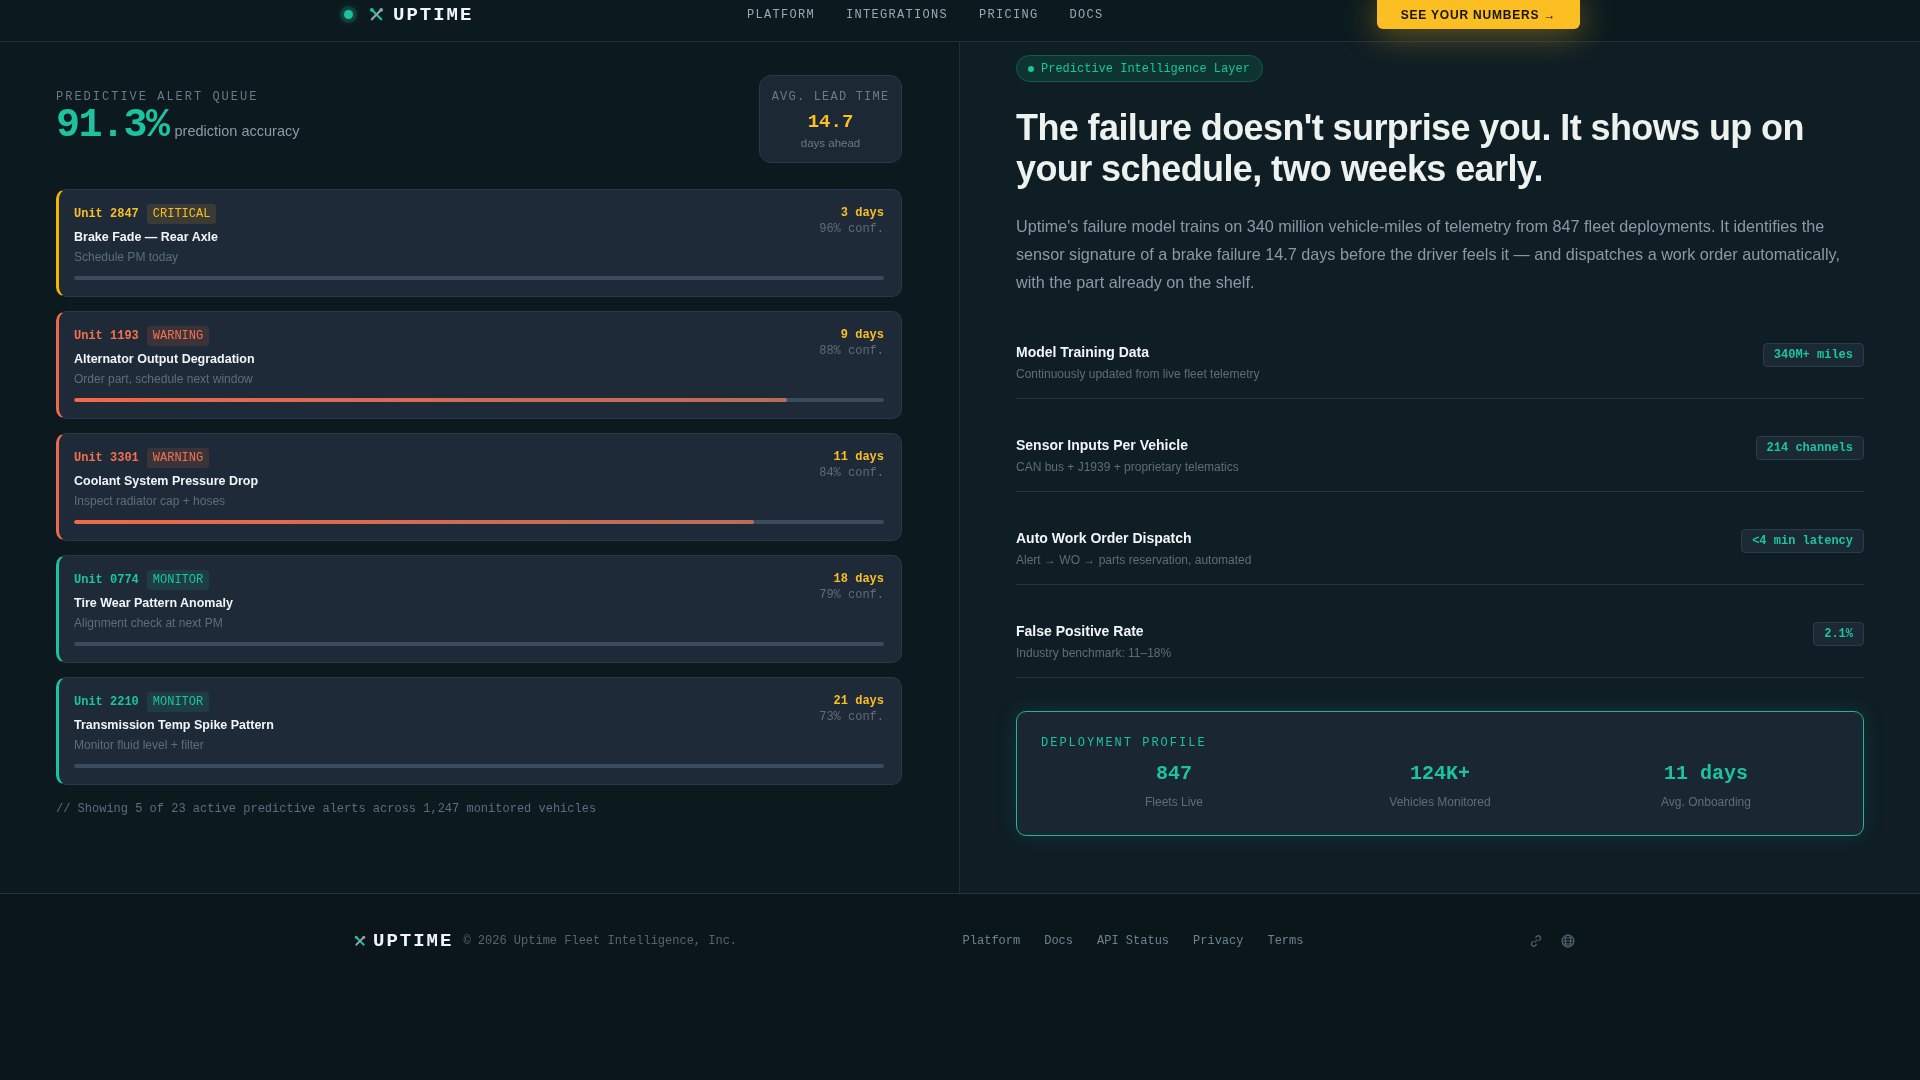 This screenshot has height=1080, width=1920. I want to click on metric-value-badge: 340M+ miles, so click(1813, 355).